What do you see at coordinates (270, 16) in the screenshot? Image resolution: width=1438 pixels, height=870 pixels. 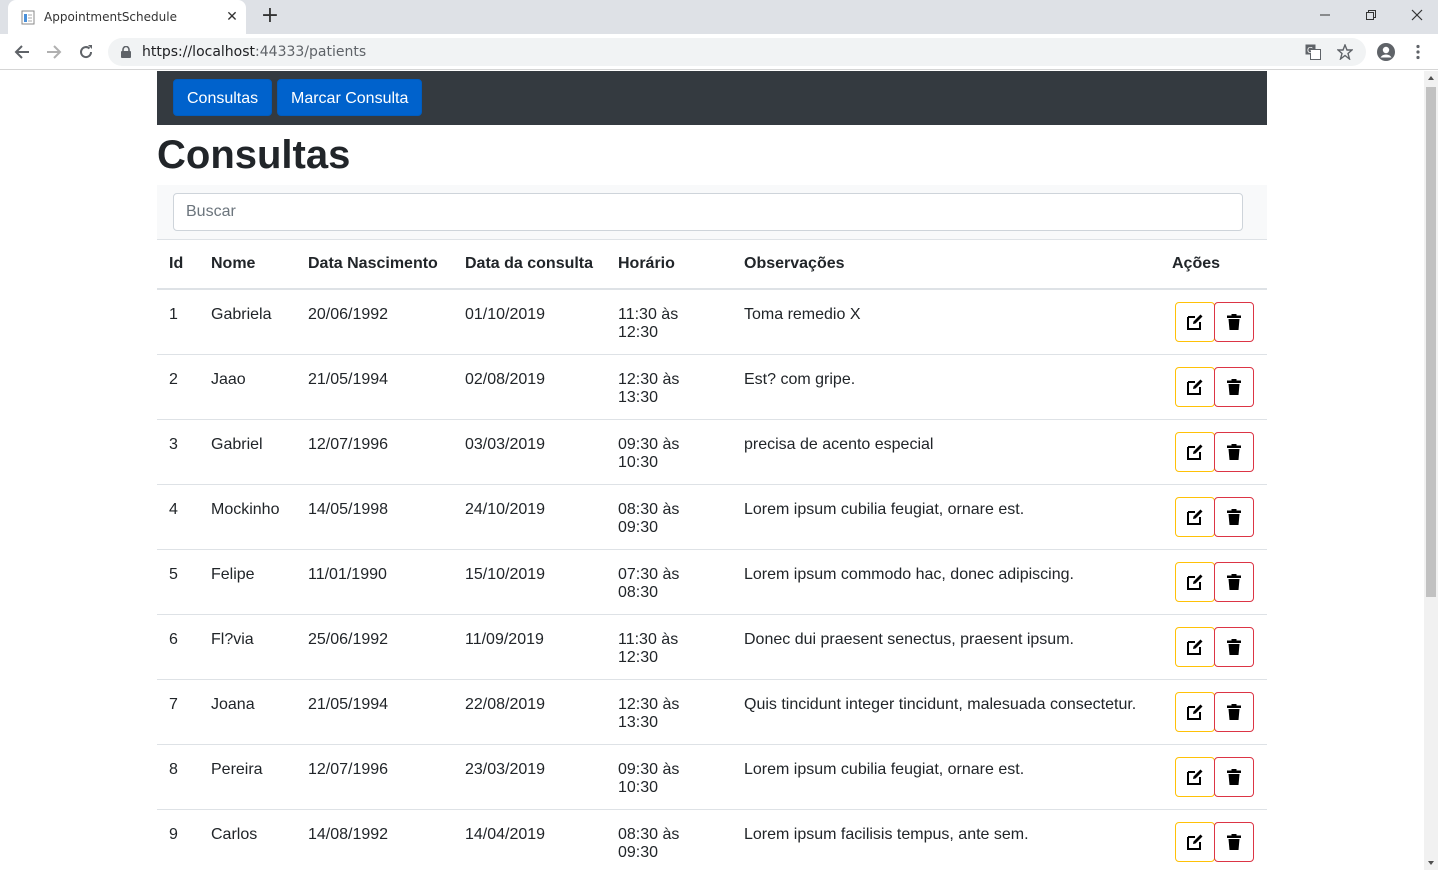 I see `new-tab-icon: +` at bounding box center [270, 16].